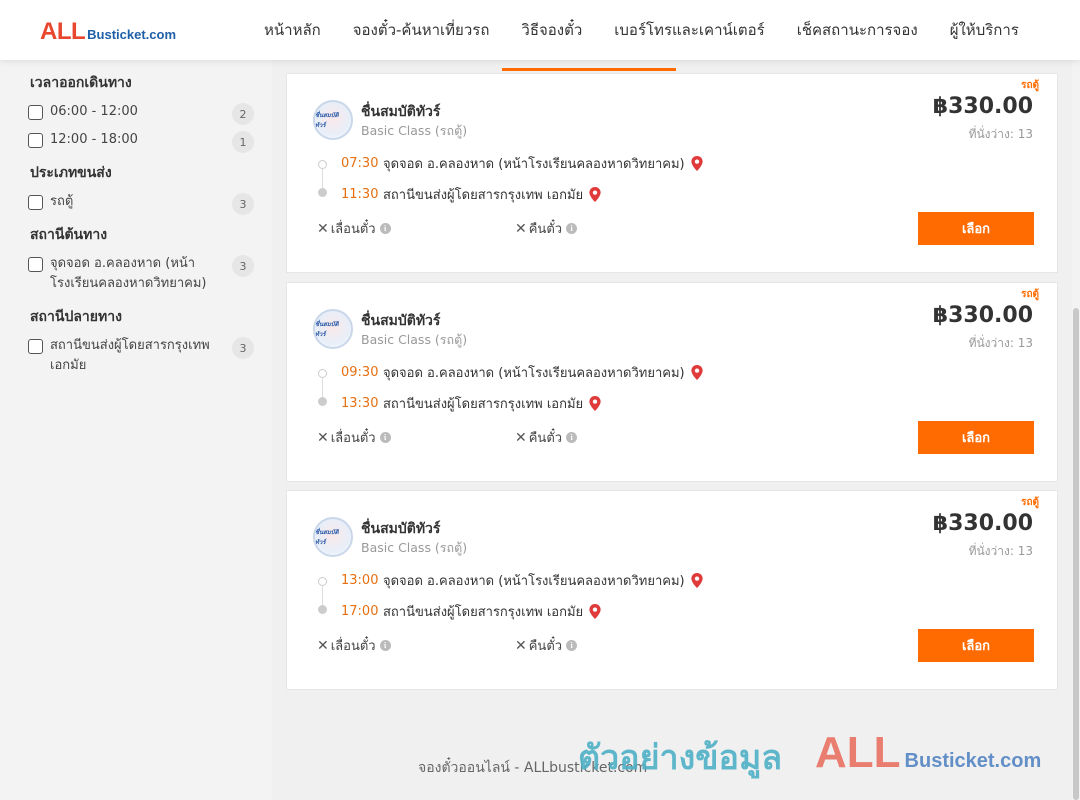  I want to click on nav-home: หน้าหลัก, so click(292, 30).